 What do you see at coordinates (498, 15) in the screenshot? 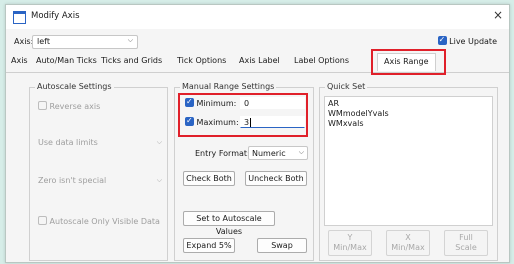
I see `close-icon: ×` at bounding box center [498, 15].